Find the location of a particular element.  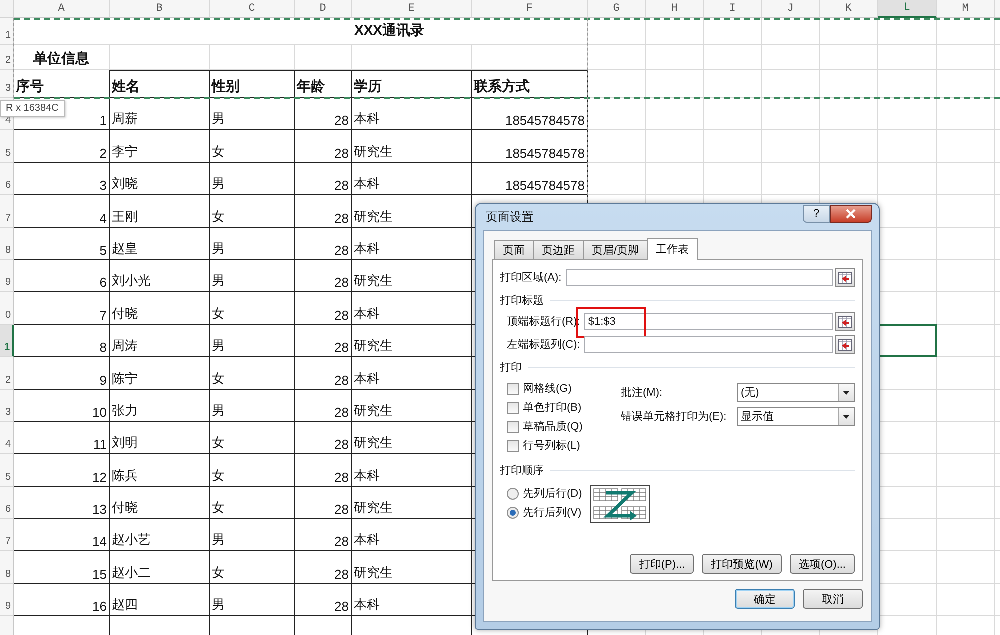

table-cell: 5 is located at coordinates (62, 244).